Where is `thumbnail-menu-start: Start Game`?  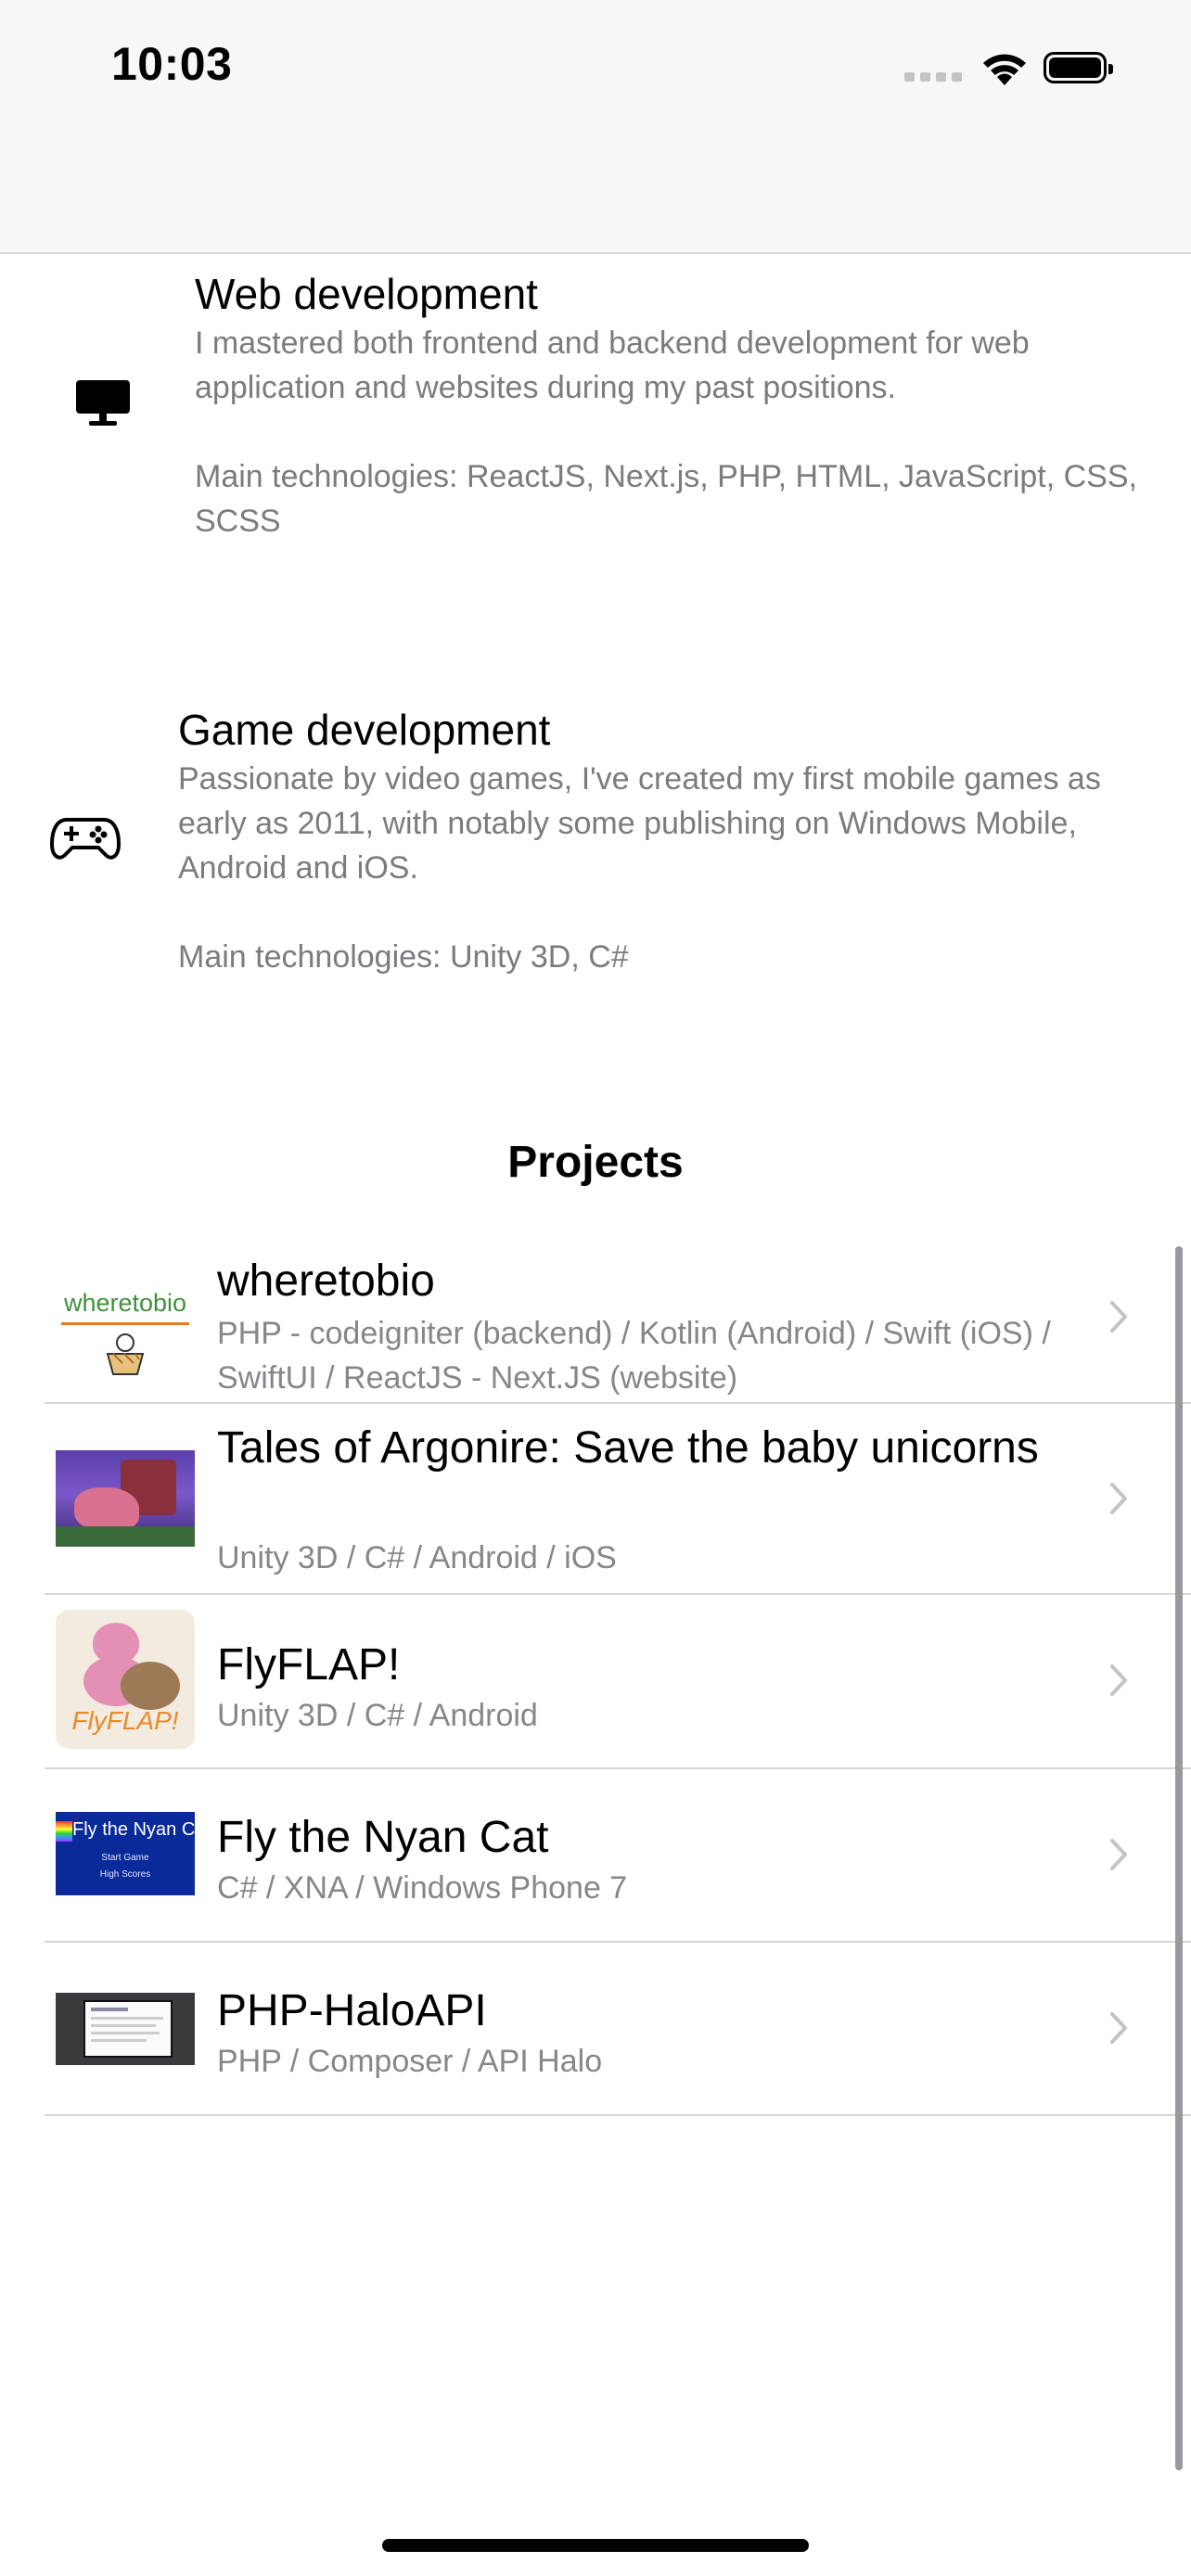
thumbnail-menu-start: Start Game is located at coordinates (125, 1858).